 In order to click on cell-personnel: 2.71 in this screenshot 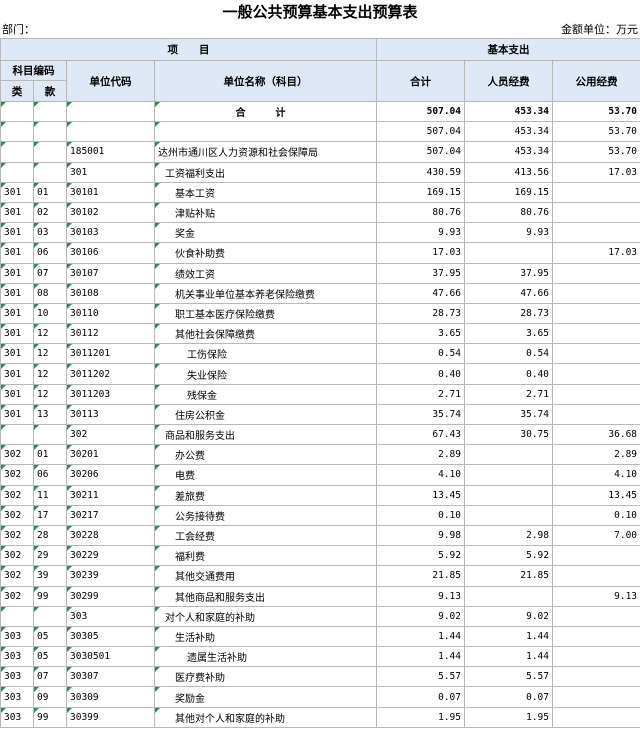, I will do `click(508, 394)`.